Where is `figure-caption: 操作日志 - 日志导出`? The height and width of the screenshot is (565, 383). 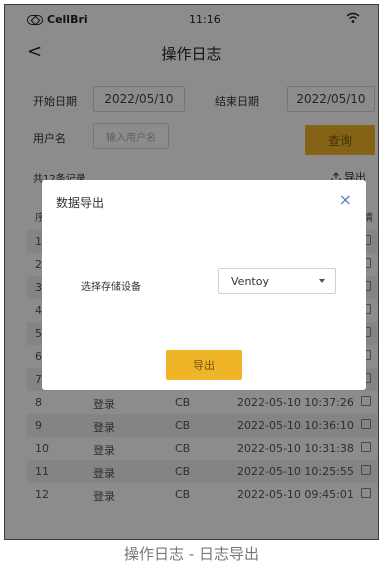
figure-caption: 操作日志 - 日志导出 is located at coordinates (191, 554).